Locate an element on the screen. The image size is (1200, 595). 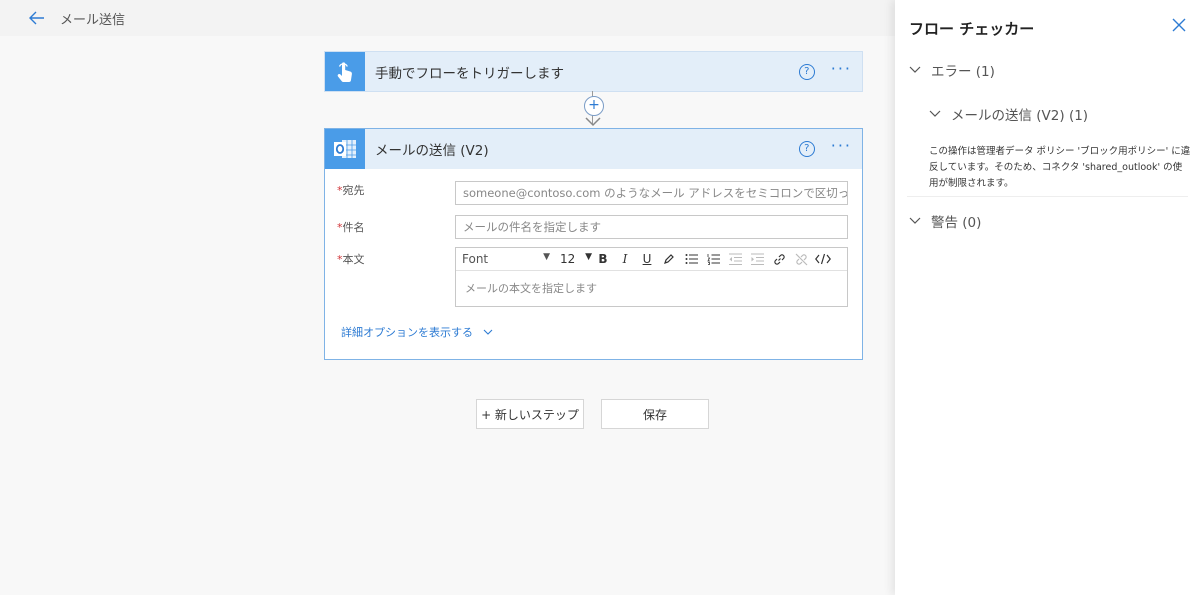
add-icon: + is located at coordinates (594, 106).